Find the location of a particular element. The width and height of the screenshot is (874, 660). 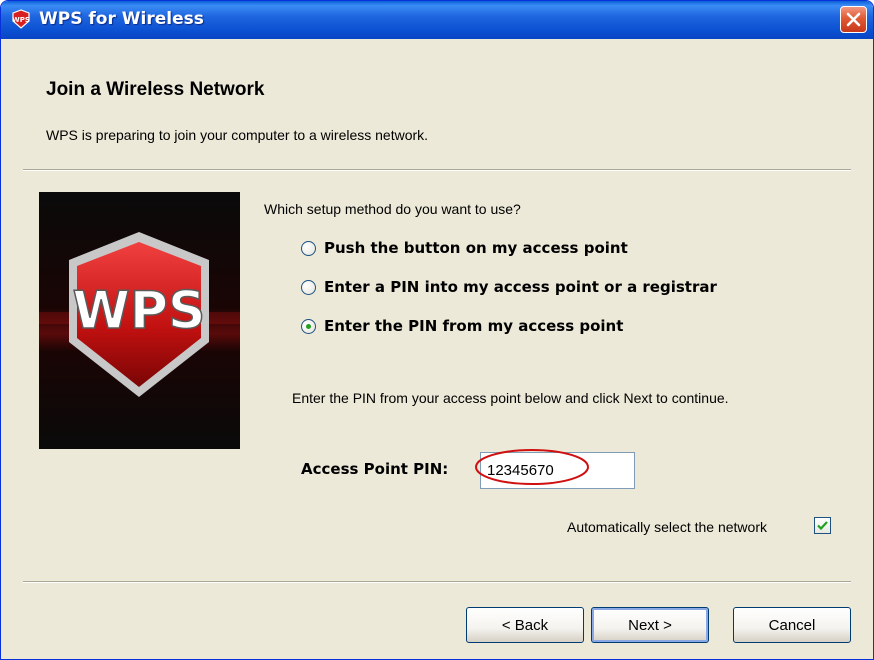

setup-question: Which setup method do you want to use? is located at coordinates (392, 209).